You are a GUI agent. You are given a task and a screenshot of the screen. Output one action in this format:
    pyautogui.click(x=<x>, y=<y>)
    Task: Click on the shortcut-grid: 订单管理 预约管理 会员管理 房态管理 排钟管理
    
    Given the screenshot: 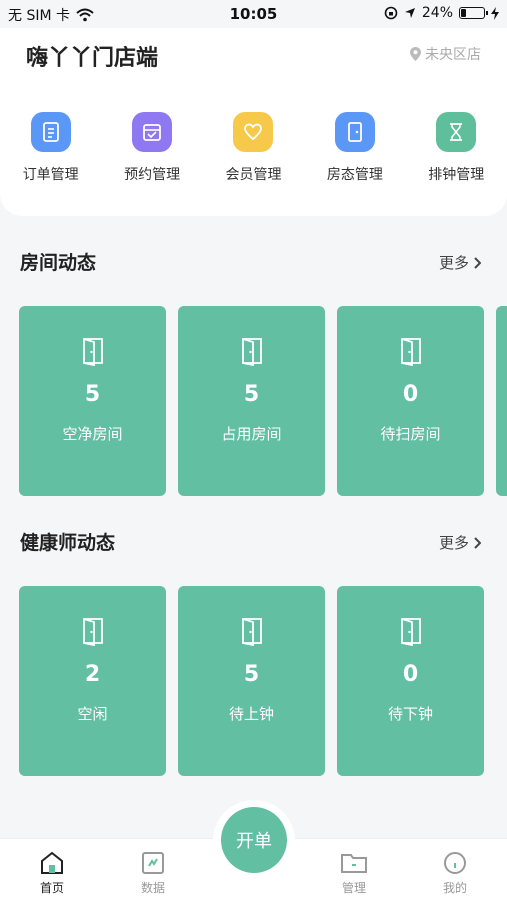 What is the action you would take?
    pyautogui.click(x=253, y=148)
    